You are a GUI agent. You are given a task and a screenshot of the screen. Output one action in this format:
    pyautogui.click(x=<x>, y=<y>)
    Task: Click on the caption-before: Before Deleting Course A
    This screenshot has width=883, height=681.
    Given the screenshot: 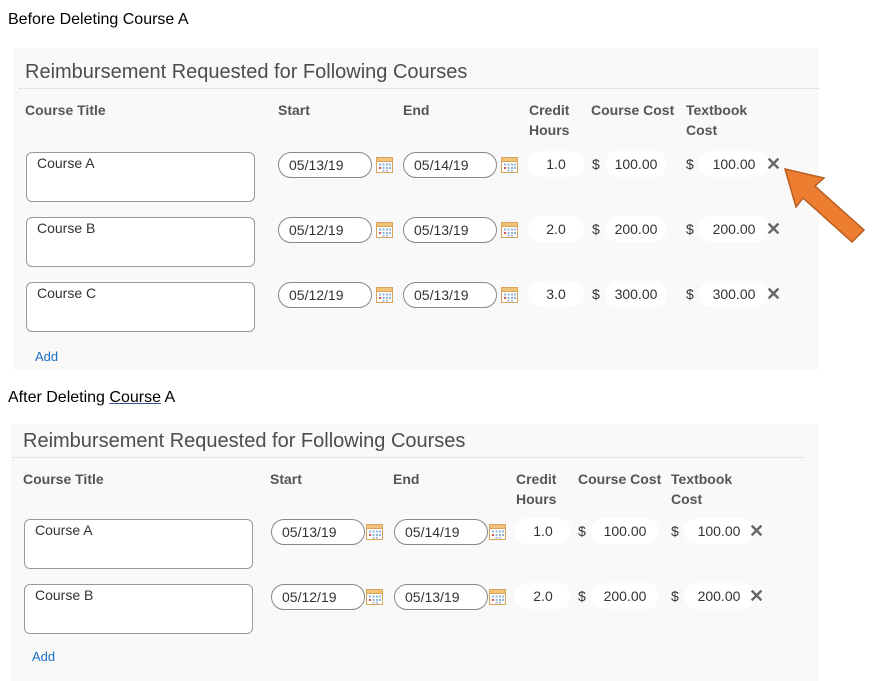 What is the action you would take?
    pyautogui.click(x=98, y=19)
    